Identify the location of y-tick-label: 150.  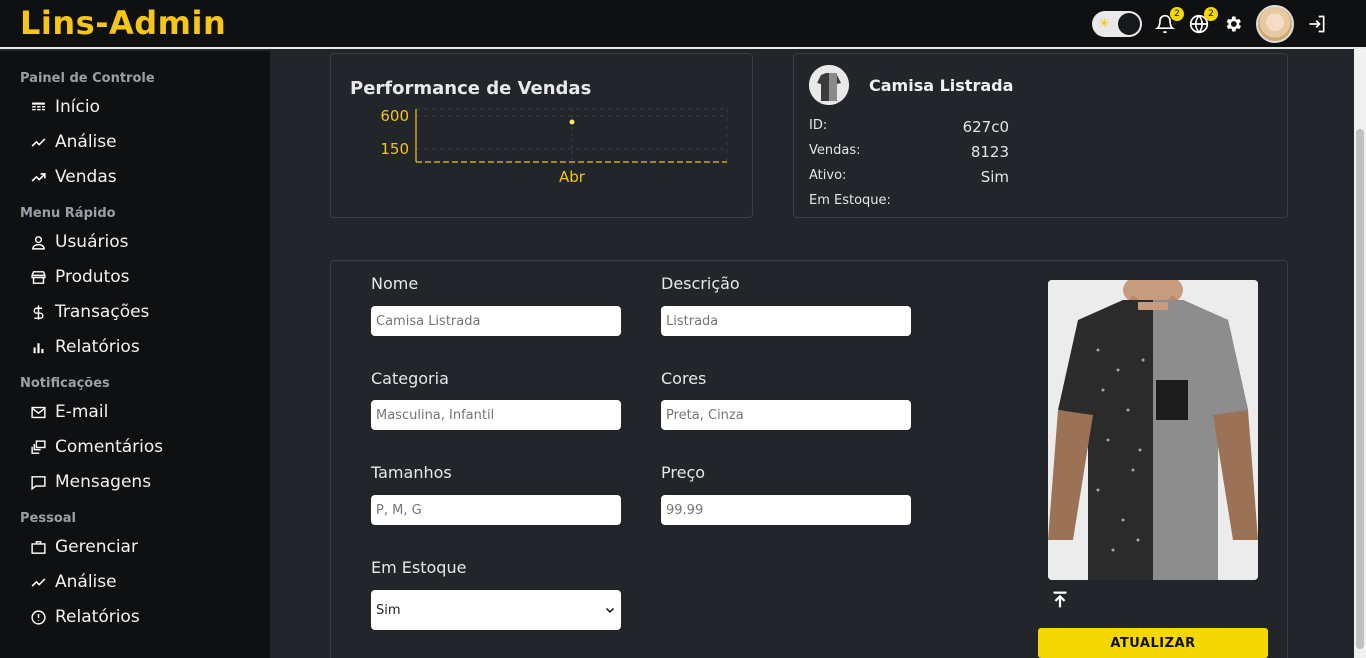
(394, 149).